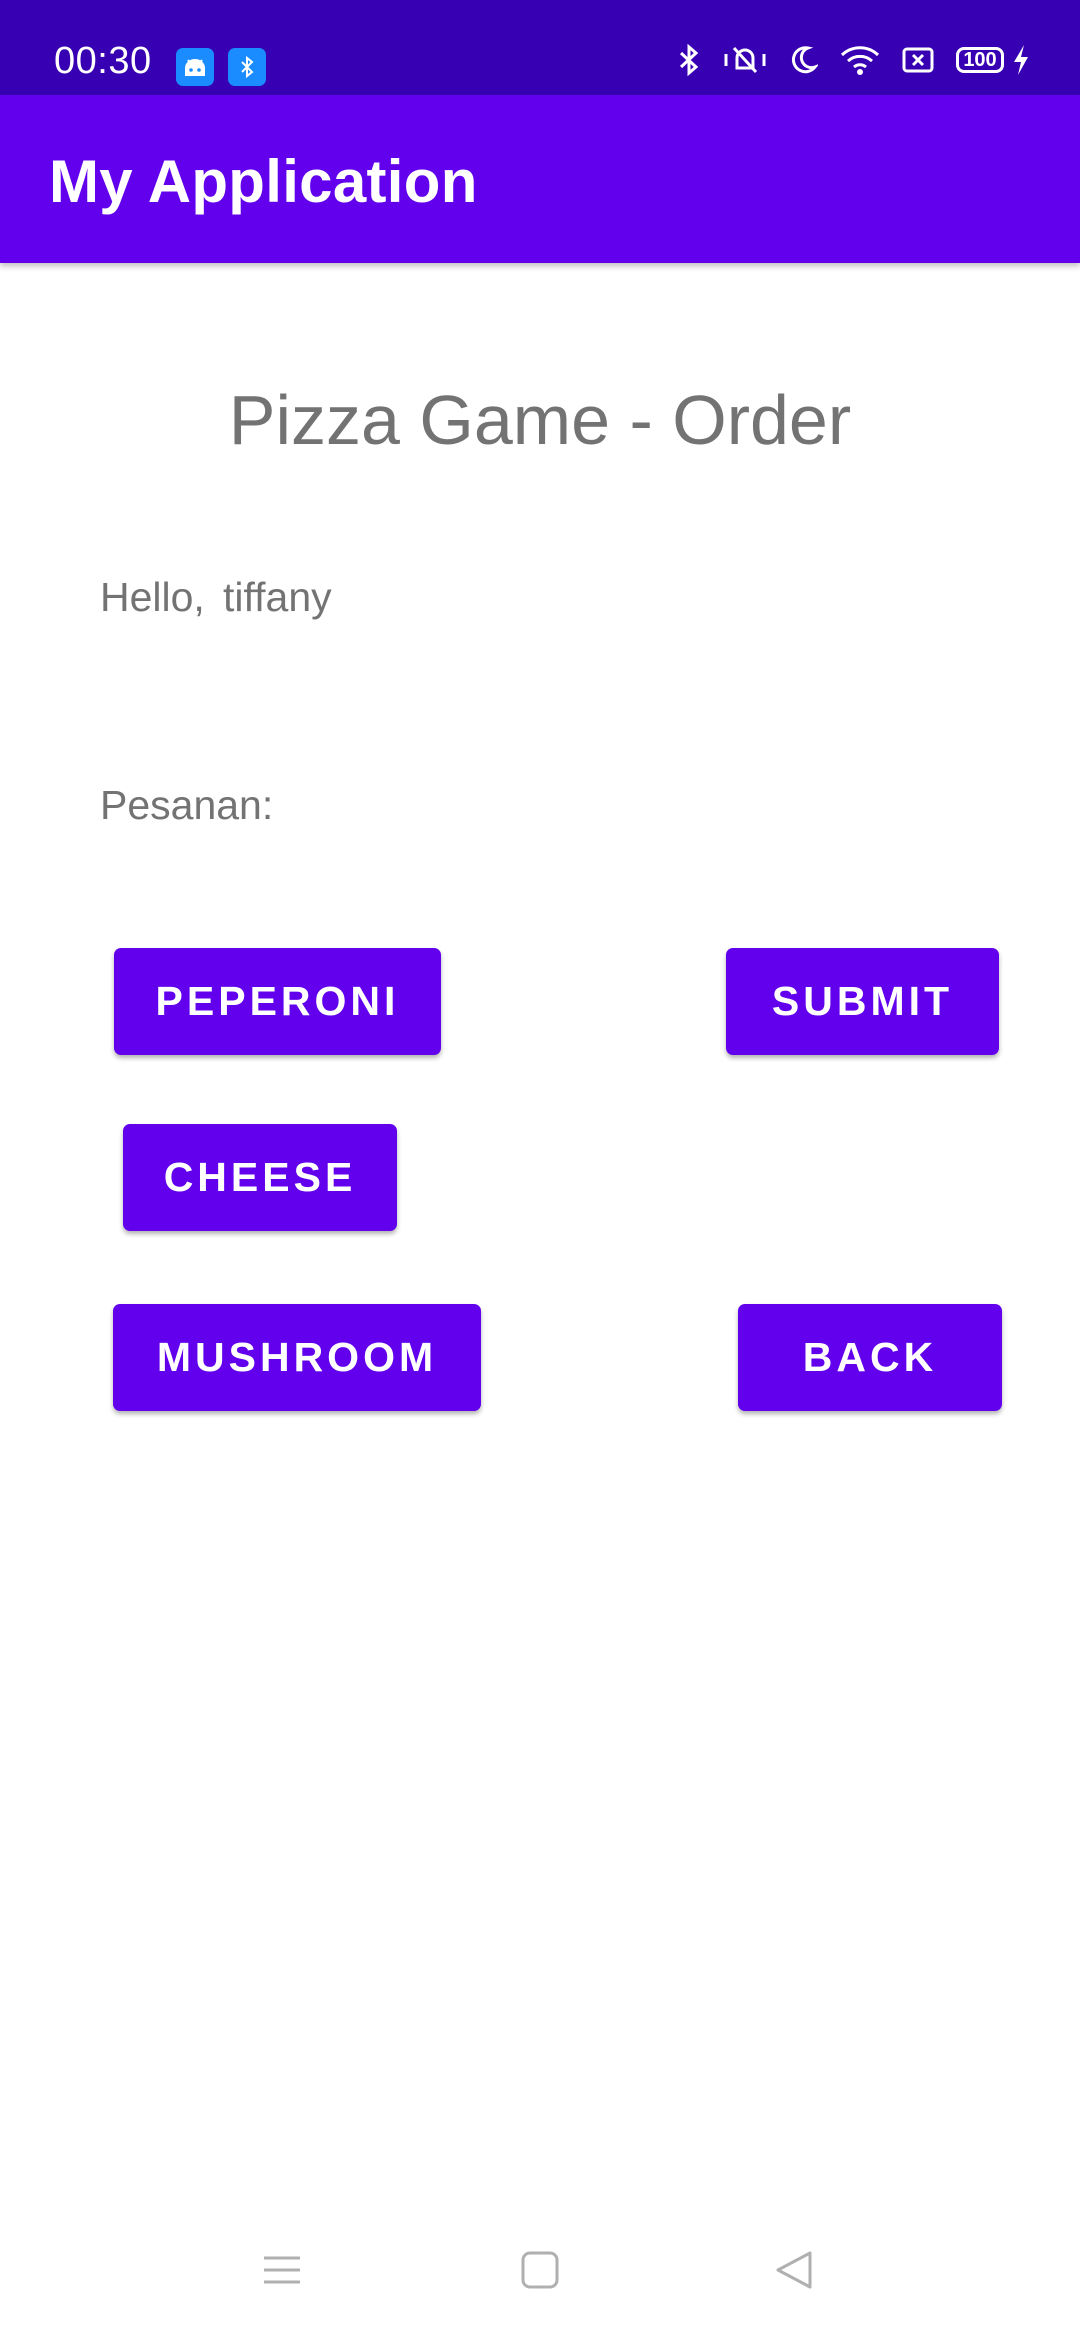 Image resolution: width=1080 pixels, height=2340 pixels. What do you see at coordinates (862, 1001) in the screenshot?
I see `submit-button: SUBMIT` at bounding box center [862, 1001].